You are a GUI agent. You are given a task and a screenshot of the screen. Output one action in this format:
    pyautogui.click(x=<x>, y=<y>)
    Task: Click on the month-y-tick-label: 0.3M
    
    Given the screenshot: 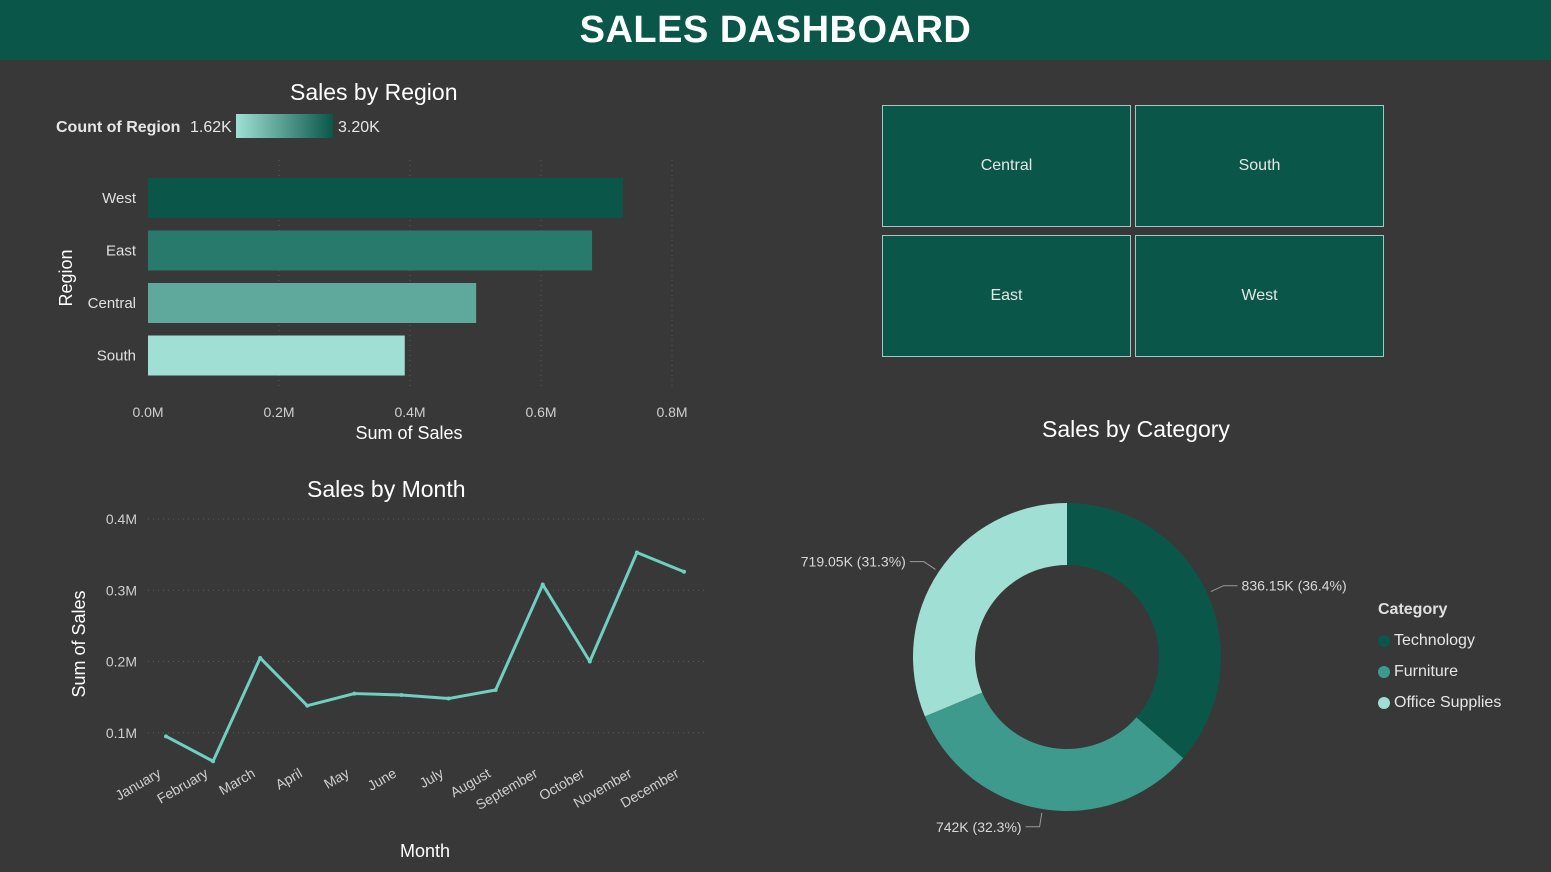 What is the action you would take?
    pyautogui.click(x=121, y=590)
    